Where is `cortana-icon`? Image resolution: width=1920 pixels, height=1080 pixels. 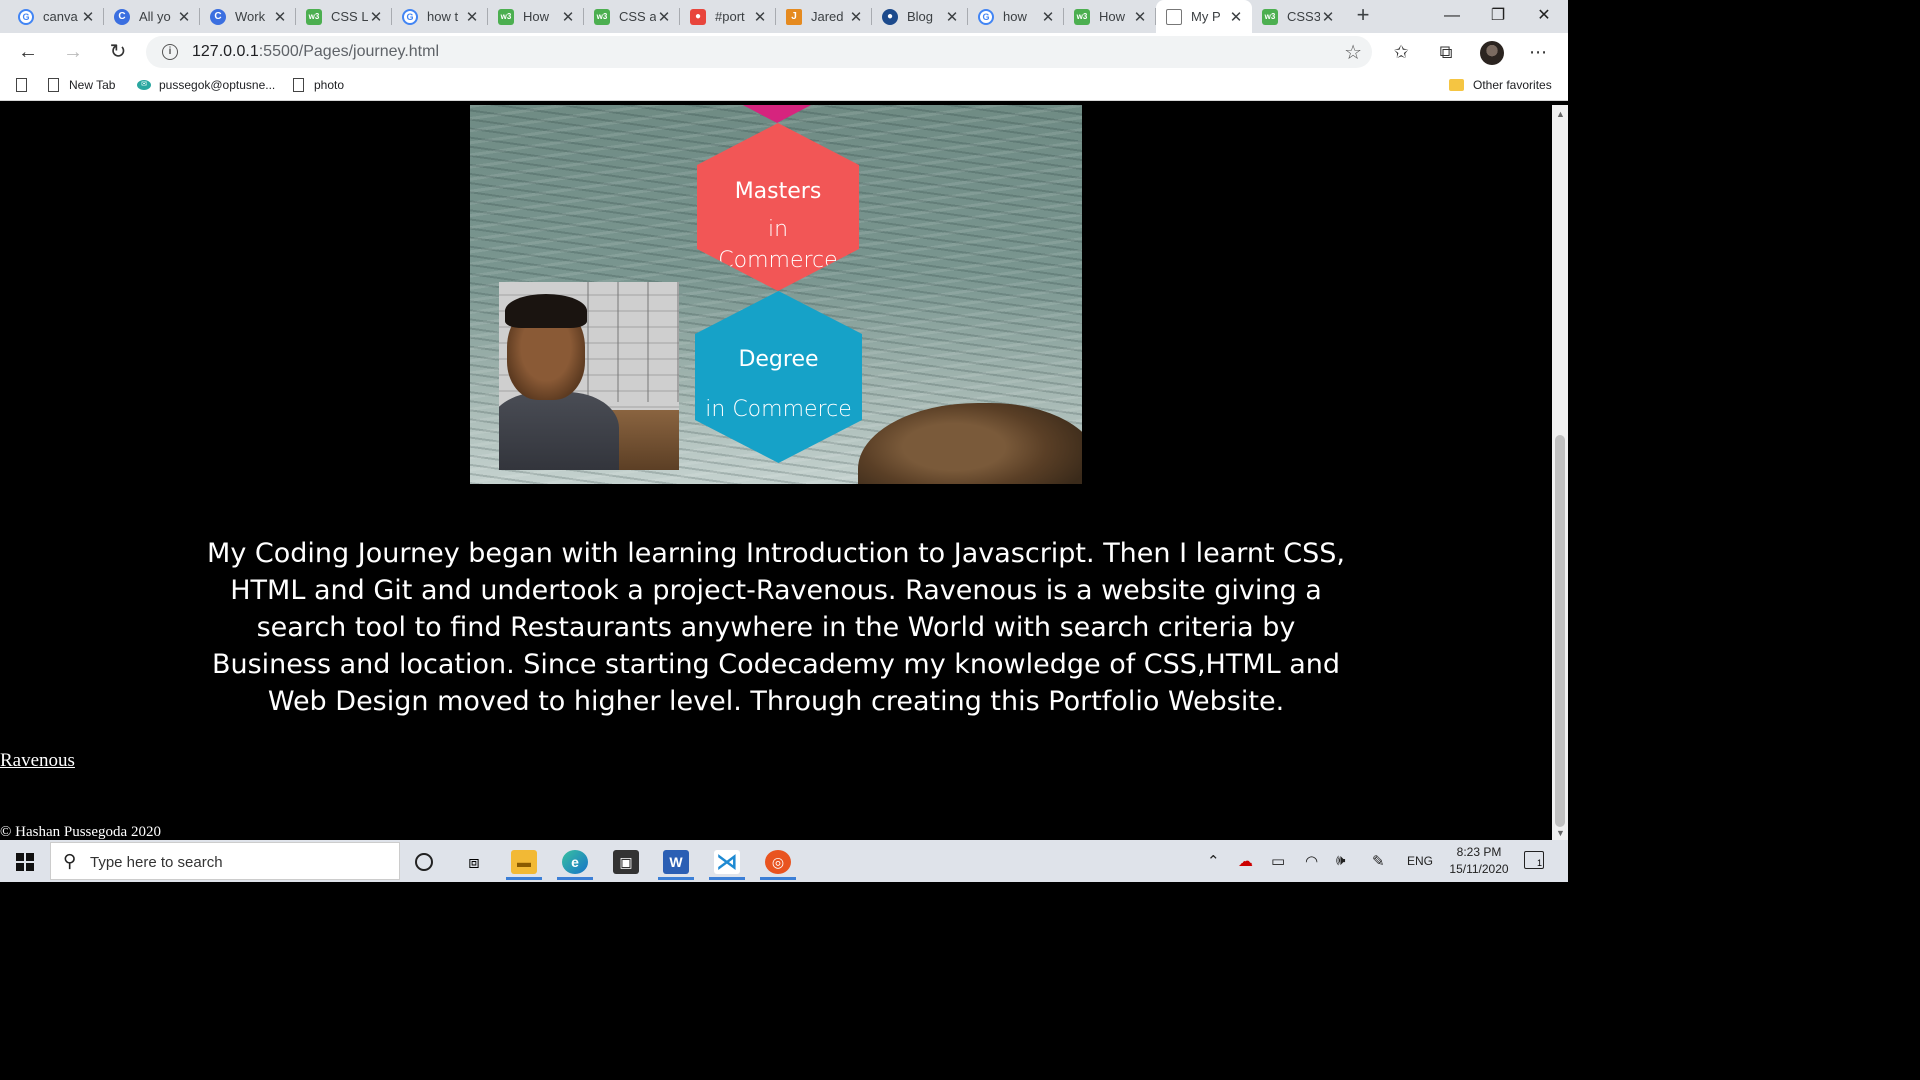
cortana-icon is located at coordinates (424, 862).